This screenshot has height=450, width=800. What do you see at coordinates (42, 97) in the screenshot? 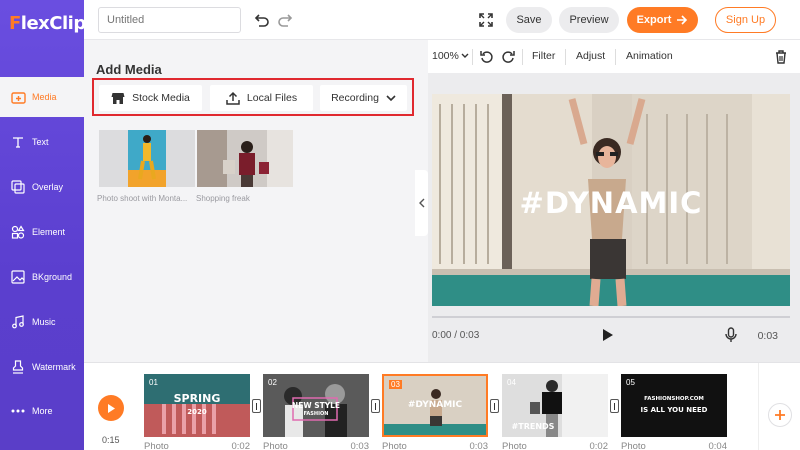
I see `sidebar-item-media: Media` at bounding box center [42, 97].